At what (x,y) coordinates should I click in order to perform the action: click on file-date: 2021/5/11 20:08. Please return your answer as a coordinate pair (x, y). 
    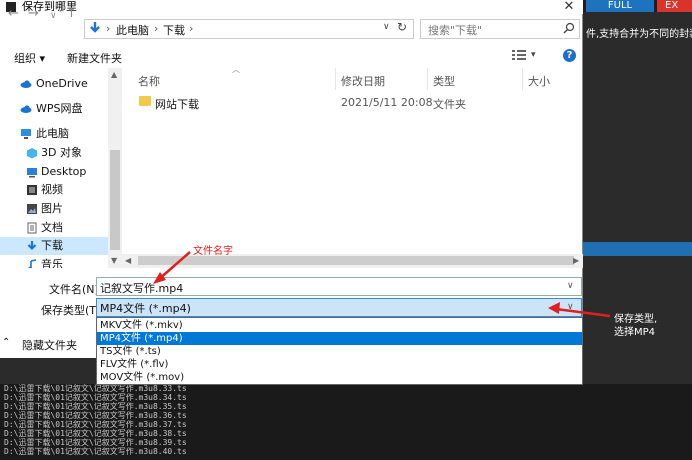
    Looking at the image, I should click on (387, 102).